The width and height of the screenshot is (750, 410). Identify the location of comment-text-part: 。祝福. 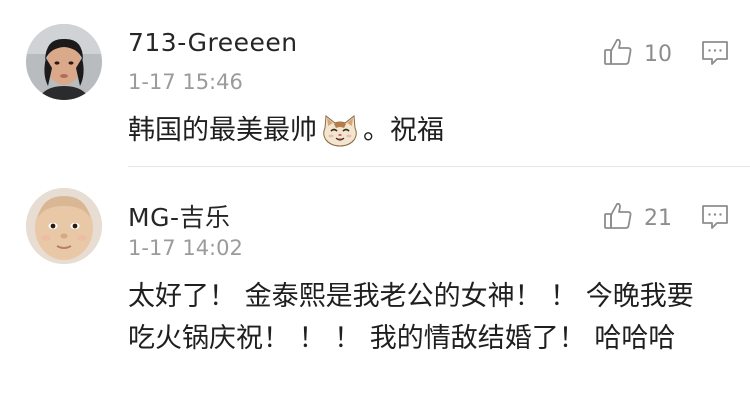
(403, 130).